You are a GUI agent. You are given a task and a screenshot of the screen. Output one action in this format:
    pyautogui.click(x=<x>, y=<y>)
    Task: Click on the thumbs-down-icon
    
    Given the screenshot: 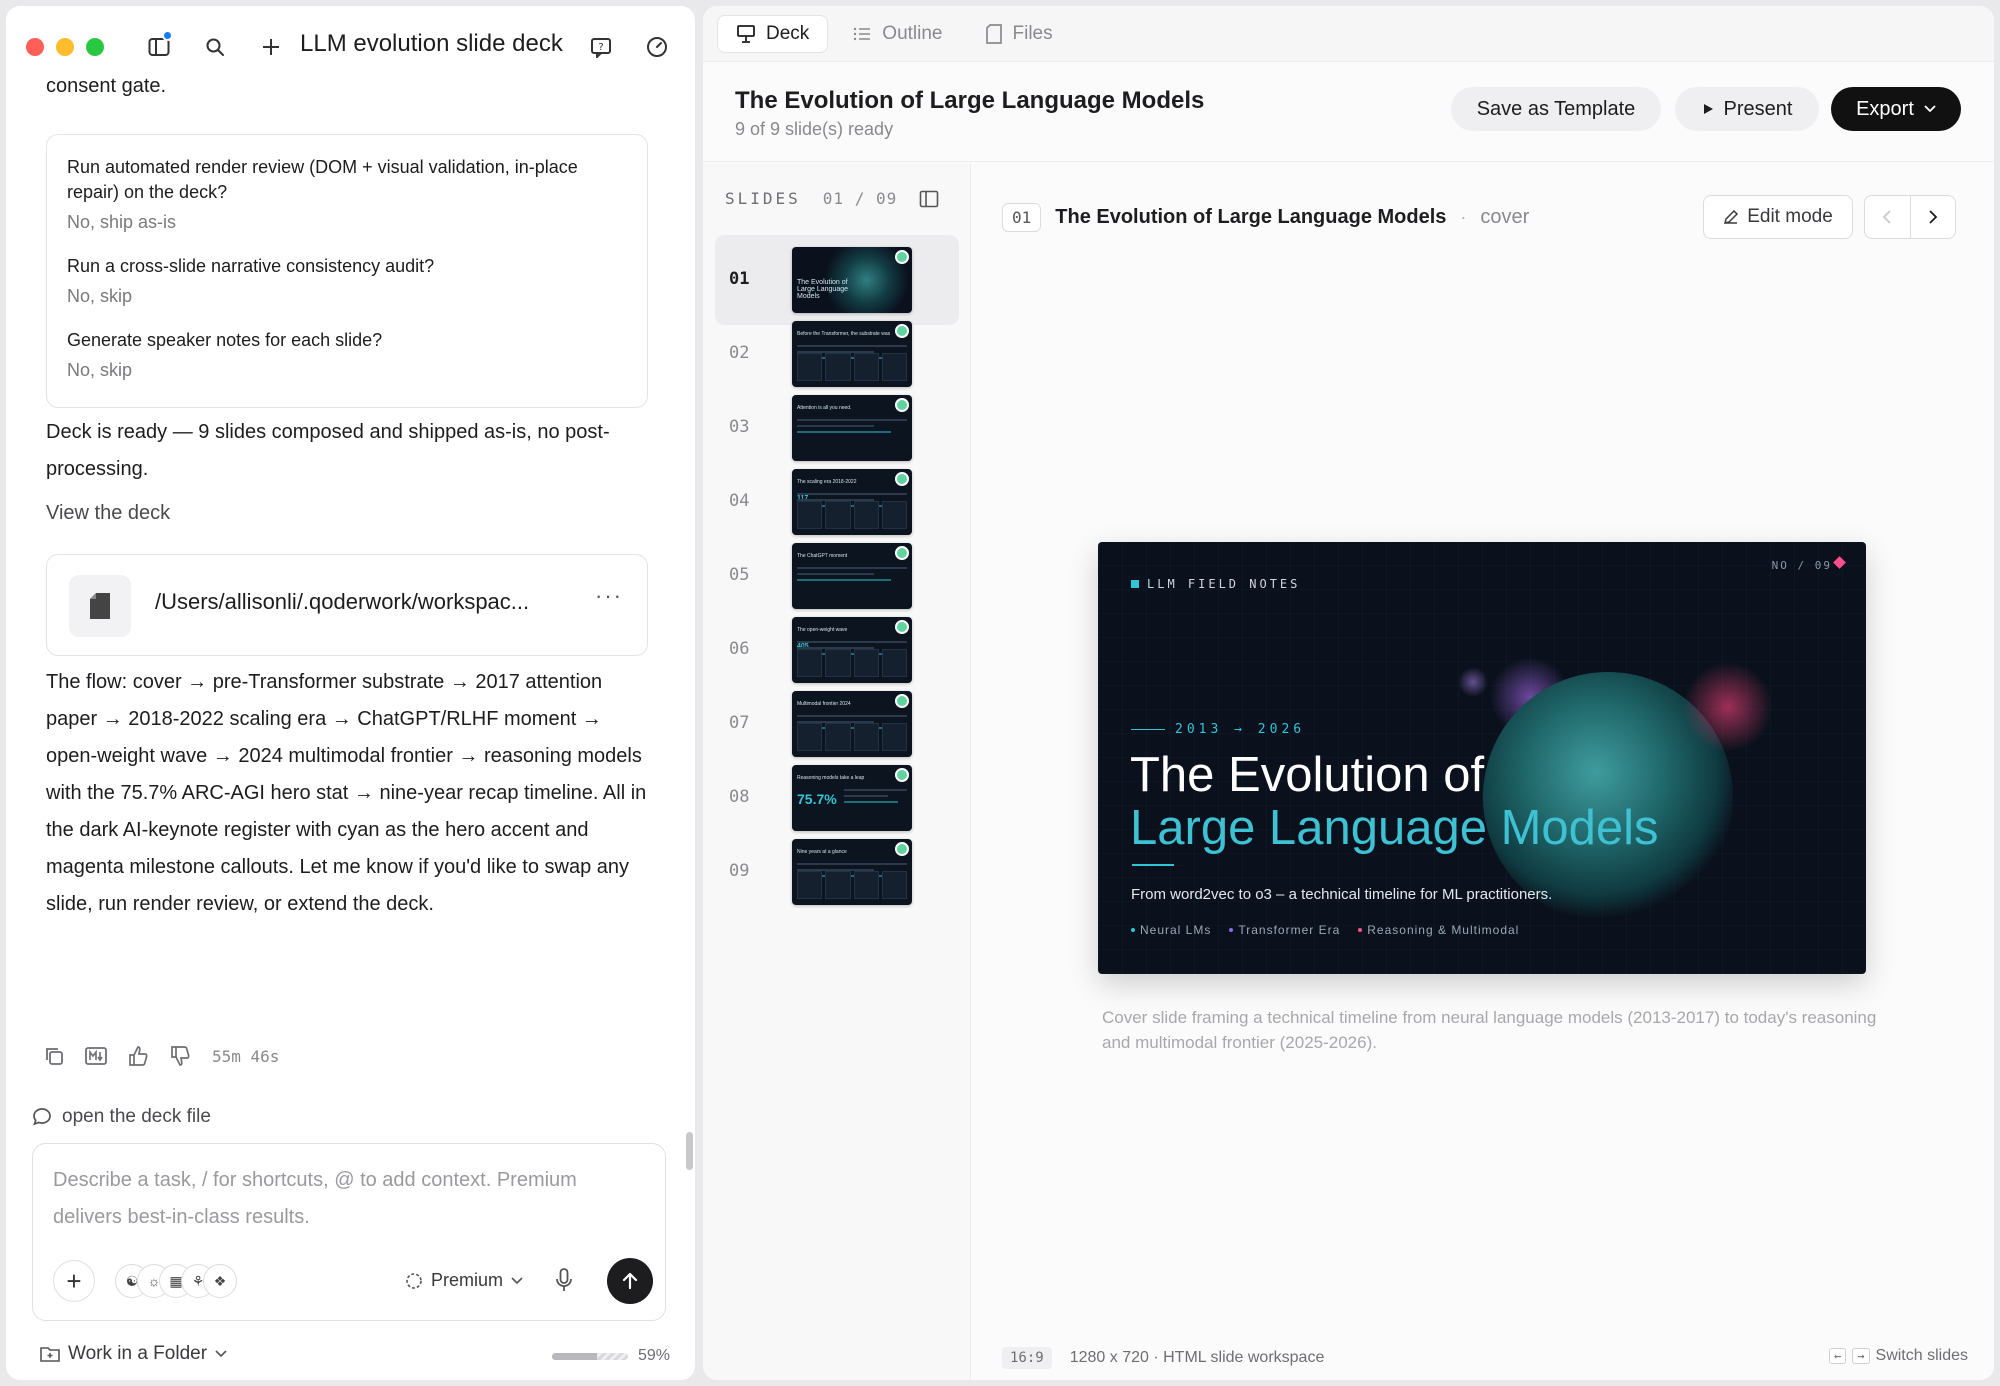 What is the action you would take?
    pyautogui.click(x=180, y=1056)
    